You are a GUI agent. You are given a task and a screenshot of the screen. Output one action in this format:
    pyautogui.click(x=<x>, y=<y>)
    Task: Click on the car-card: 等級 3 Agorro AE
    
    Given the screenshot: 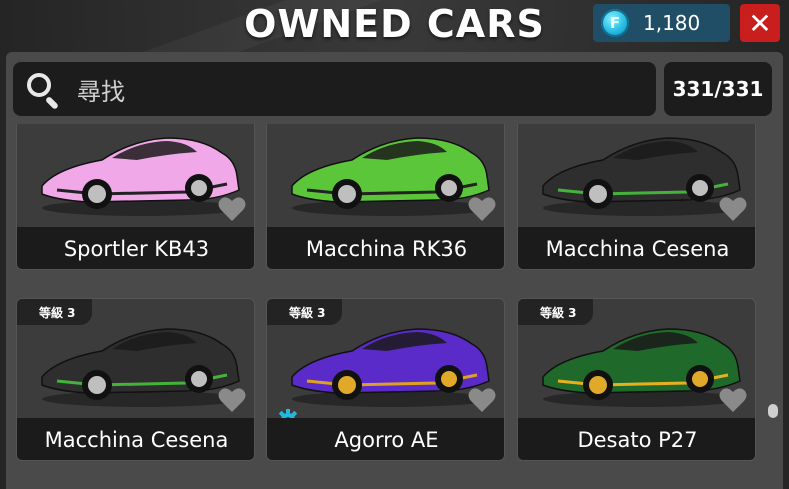 What is the action you would take?
    pyautogui.click(x=385, y=379)
    